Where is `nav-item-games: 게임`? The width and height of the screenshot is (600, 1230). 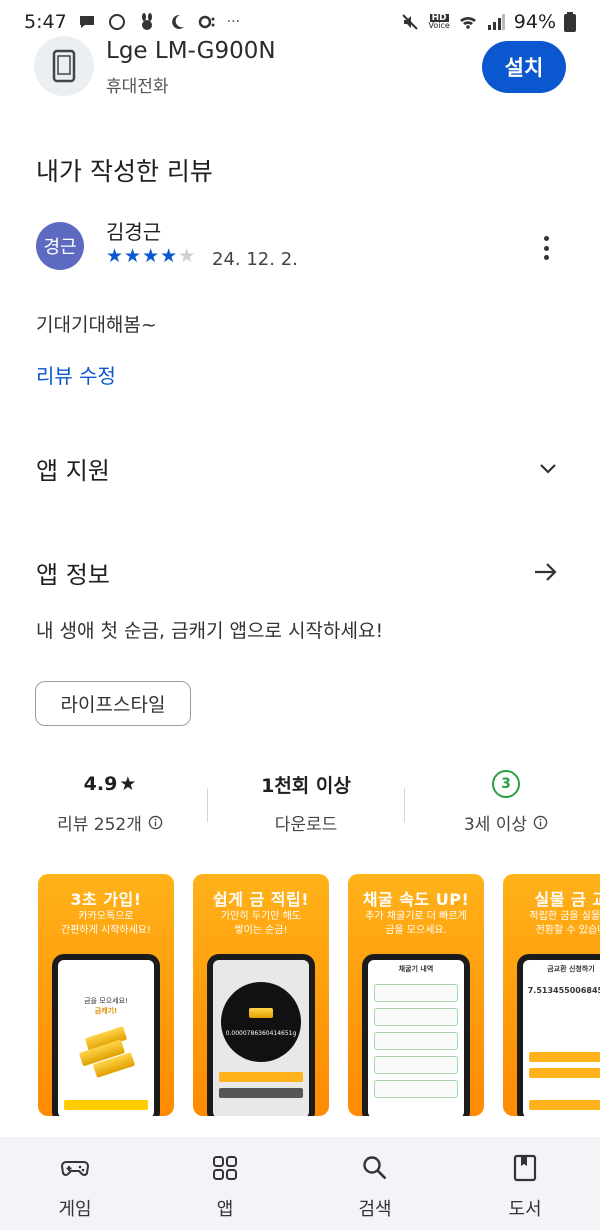 nav-item-games: 게임 is located at coordinates (75, 1183).